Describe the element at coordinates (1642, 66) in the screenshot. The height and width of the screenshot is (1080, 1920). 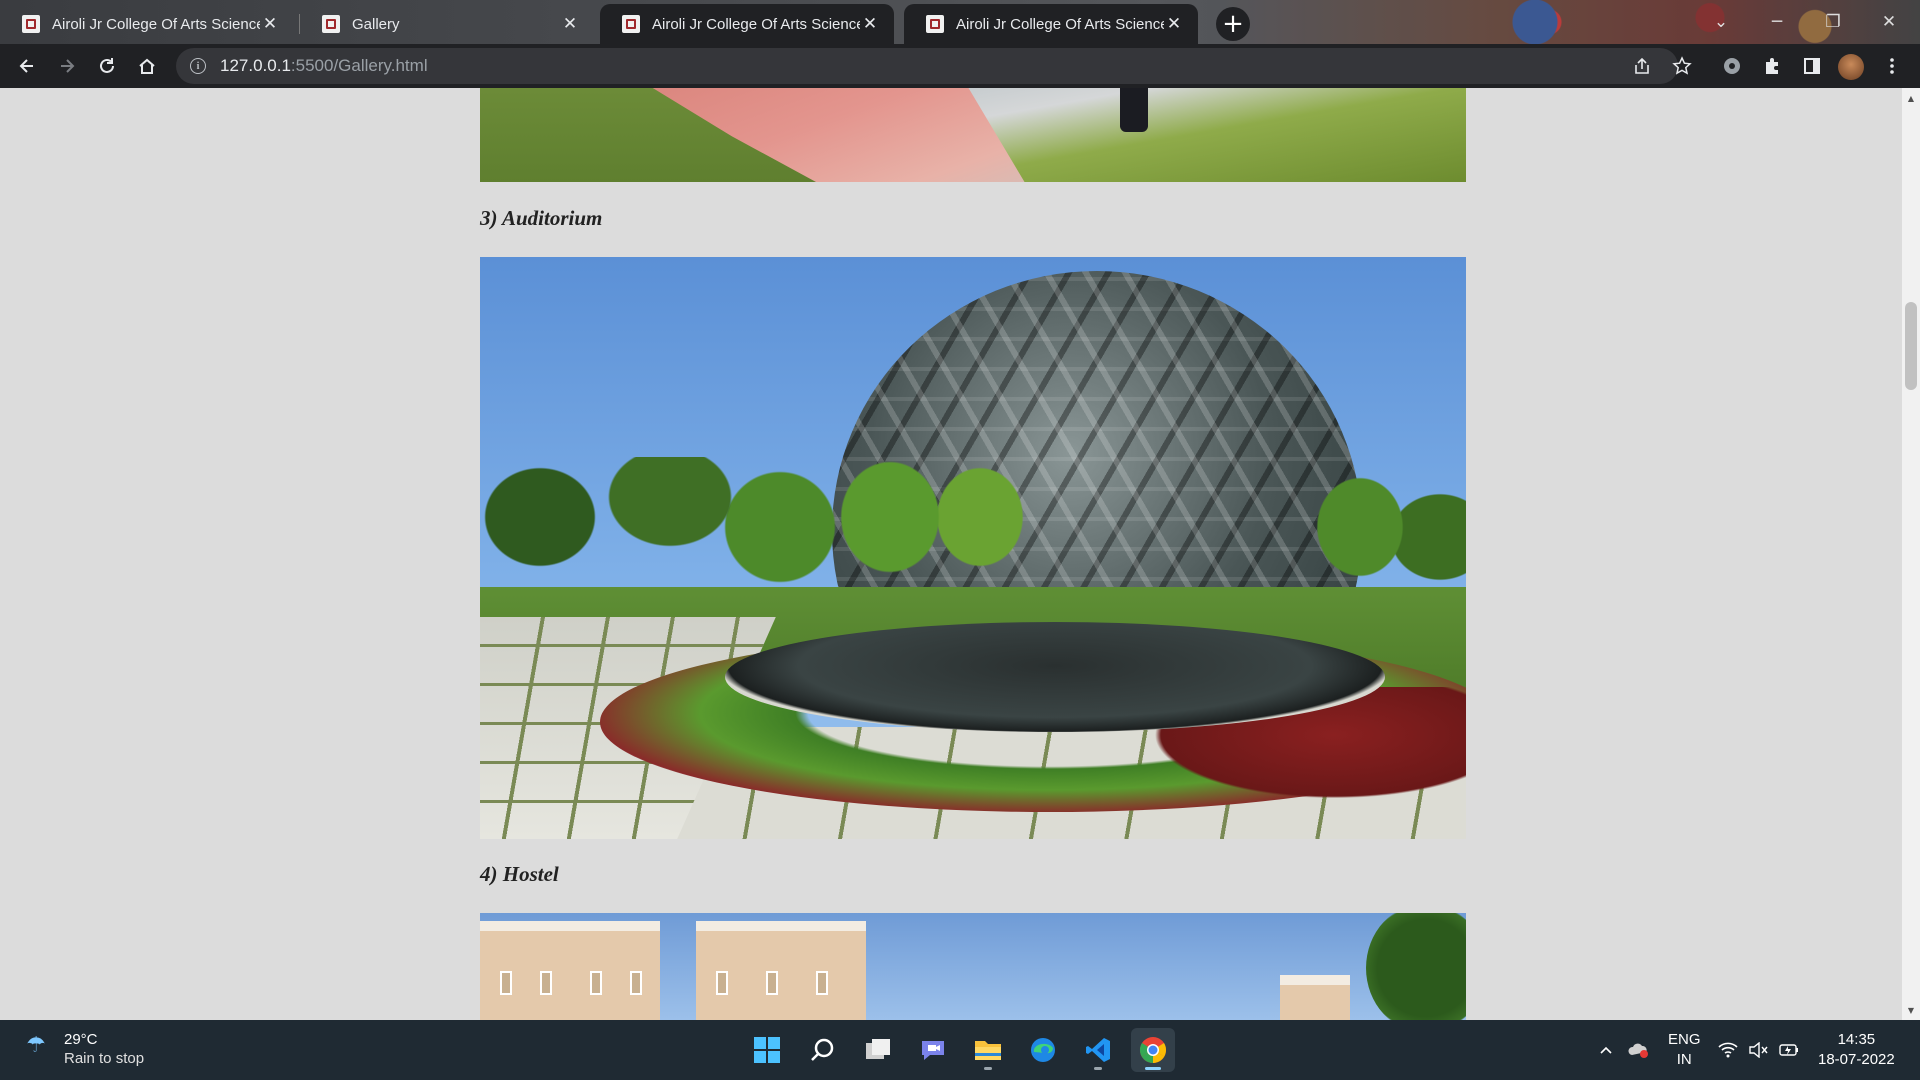
I see `share-icon` at that location.